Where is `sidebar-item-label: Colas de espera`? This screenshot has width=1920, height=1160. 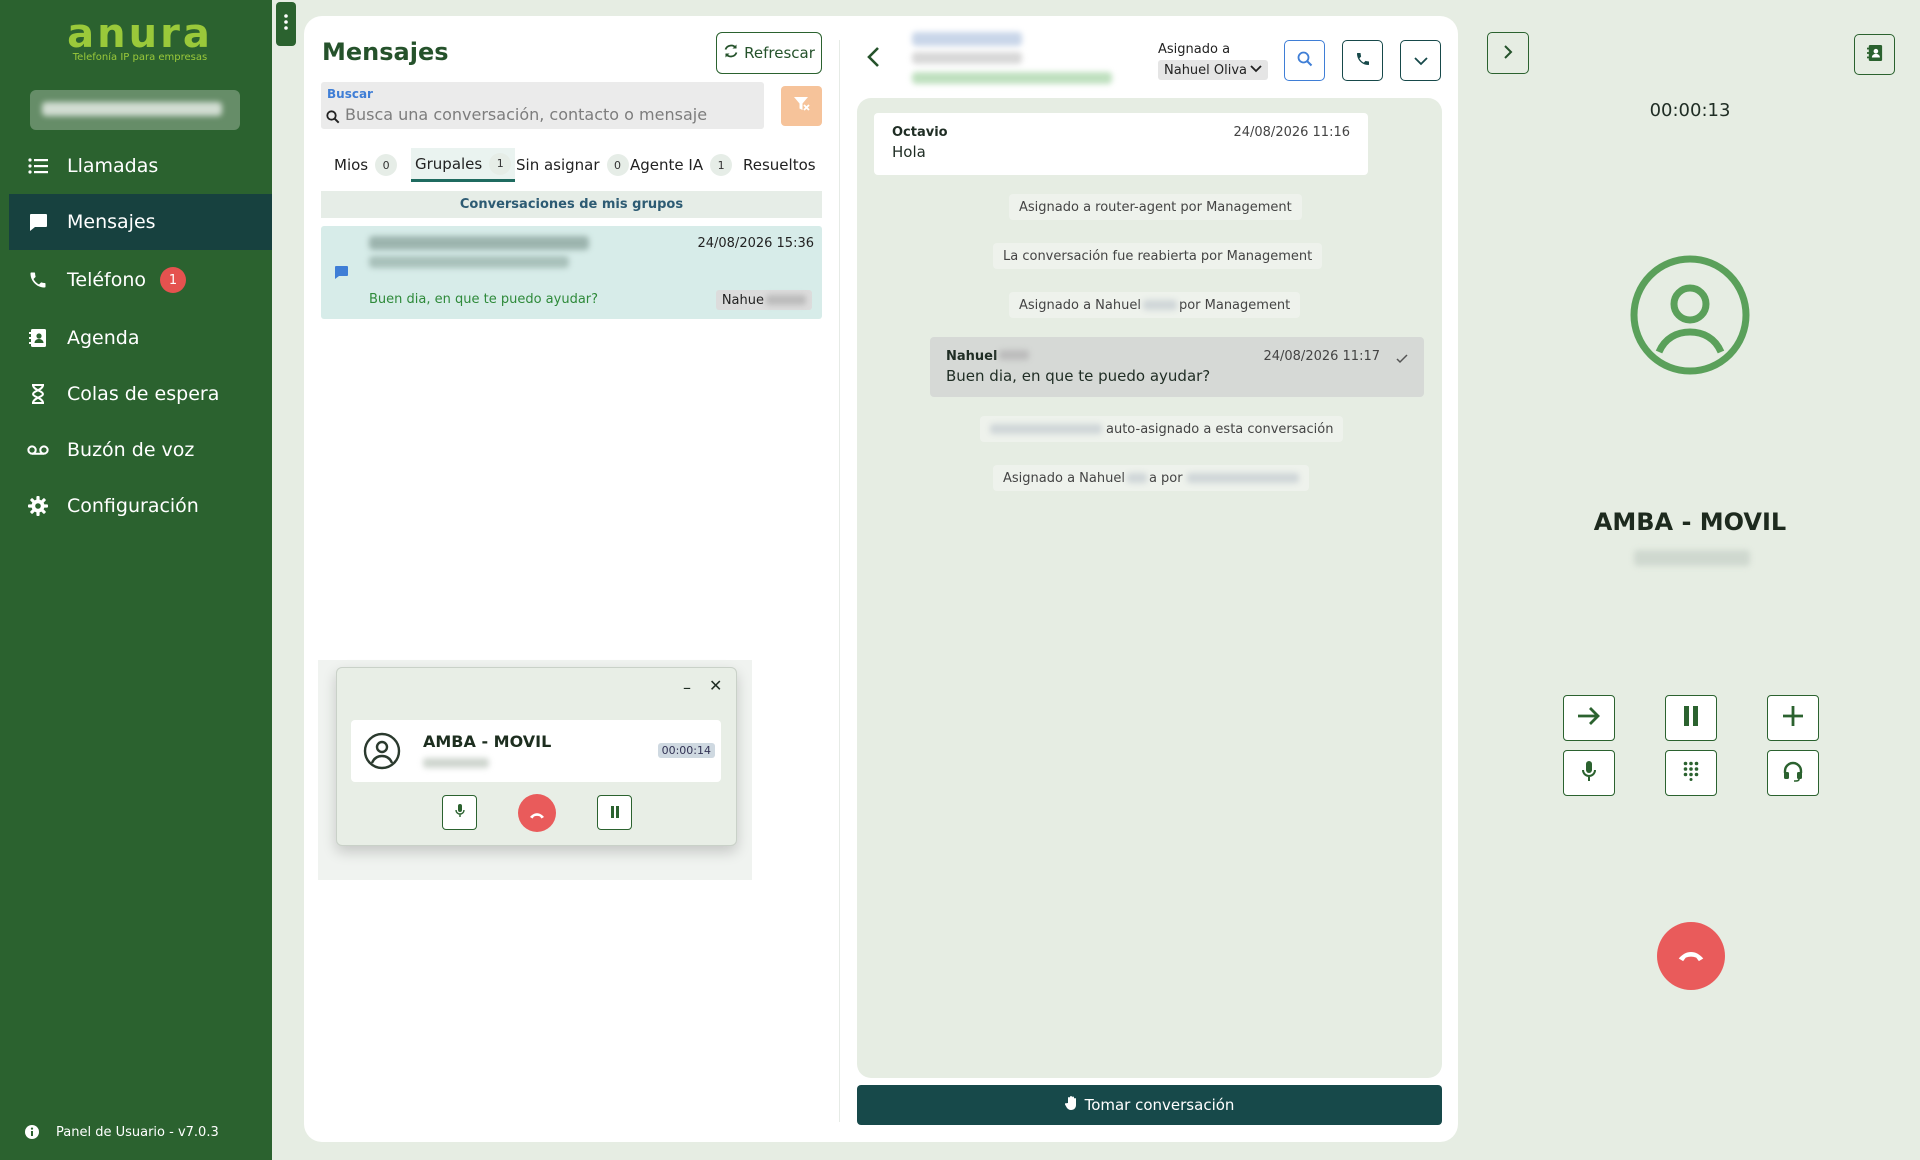
sidebar-item-label: Colas de espera is located at coordinates (143, 394).